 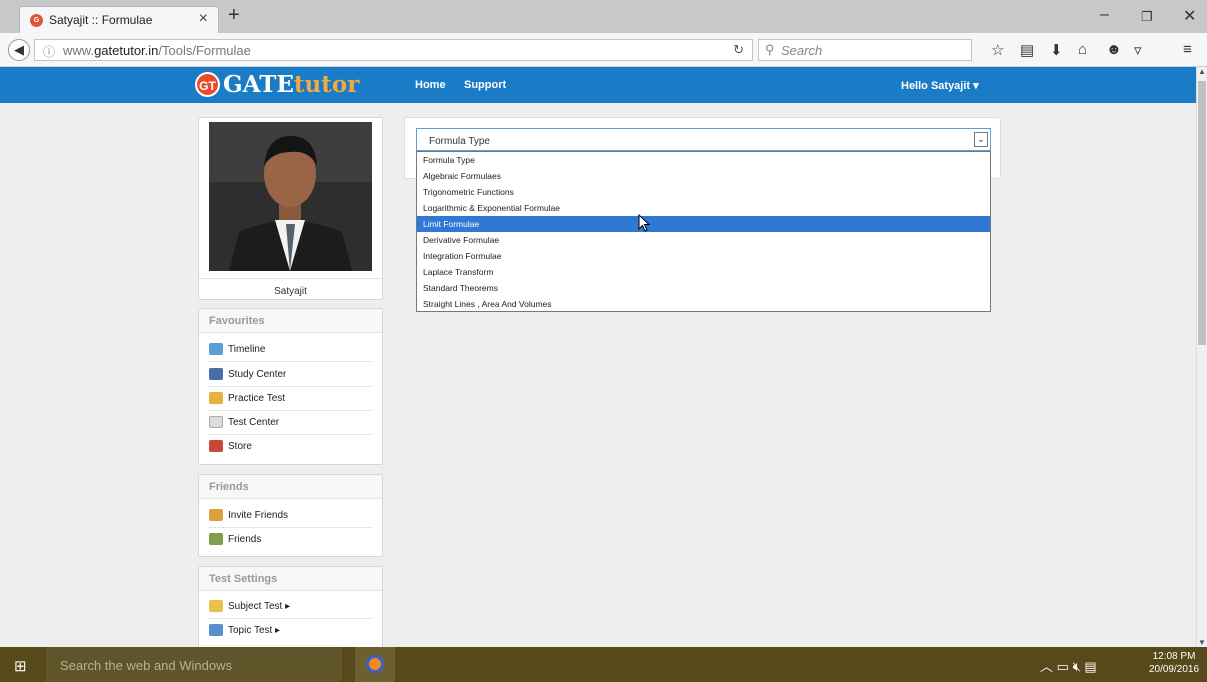 What do you see at coordinates (703, 160) in the screenshot?
I see `option-formula-type: Formula Type` at bounding box center [703, 160].